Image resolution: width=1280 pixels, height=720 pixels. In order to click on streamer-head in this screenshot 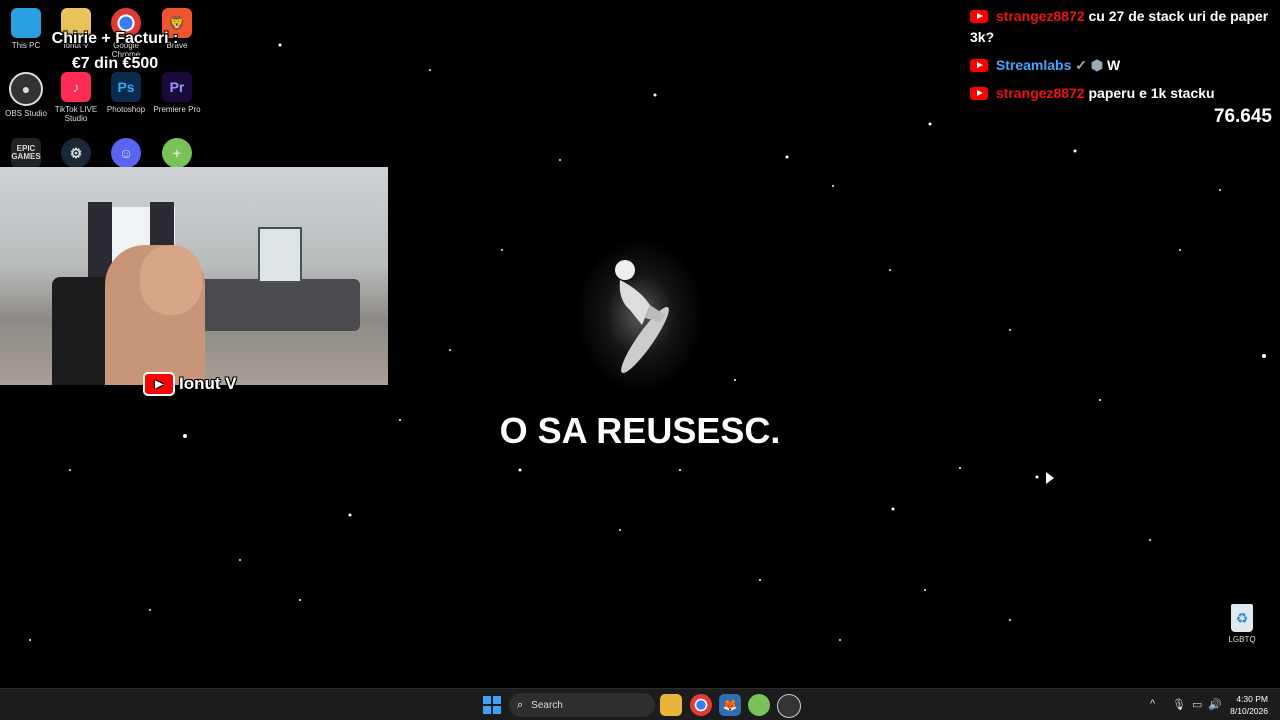, I will do `click(171, 280)`.